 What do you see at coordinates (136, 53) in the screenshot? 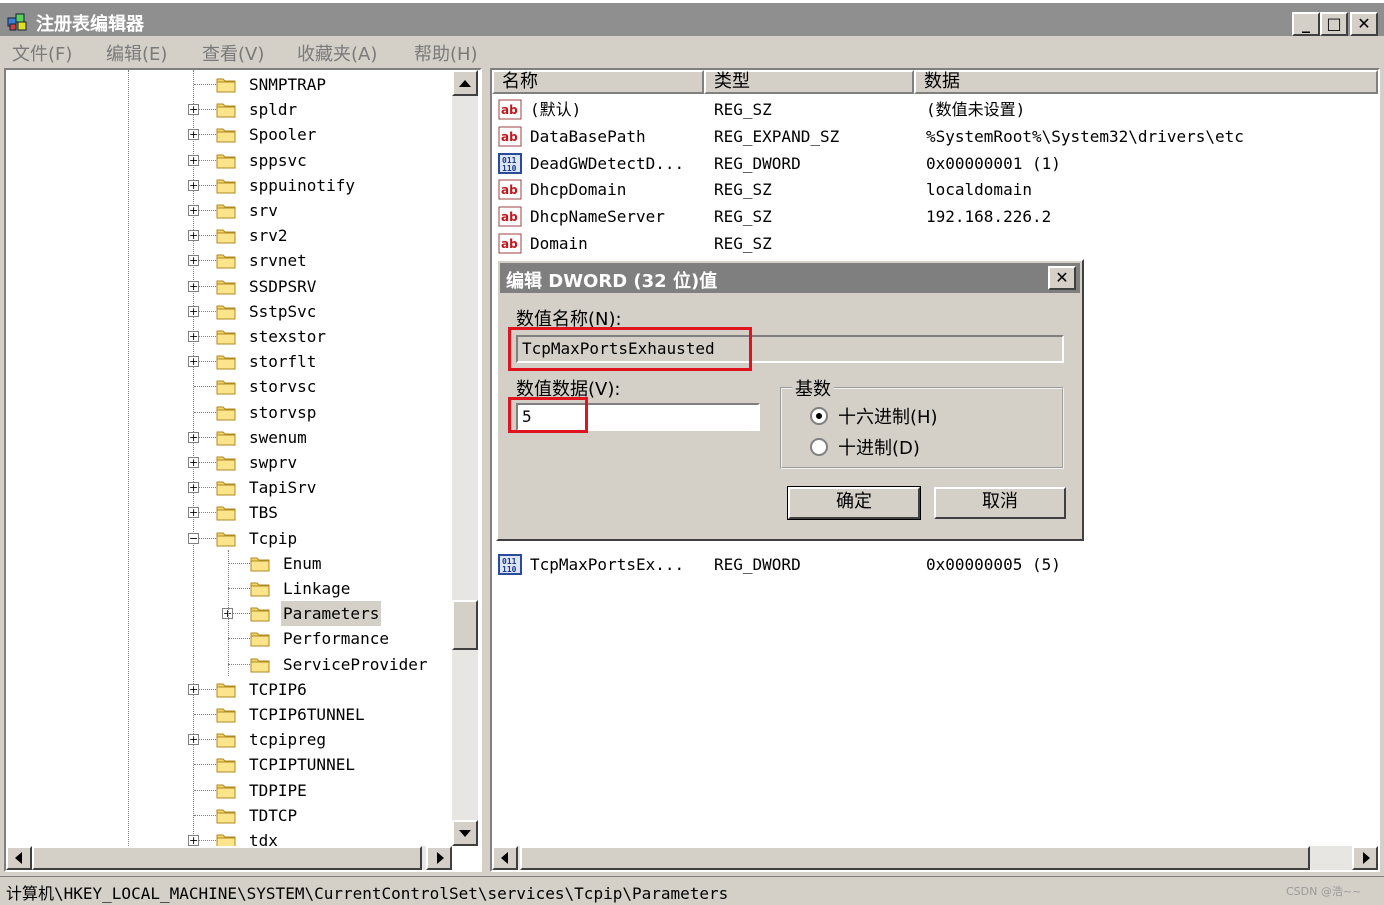
I see `menu-edit: 编辑(E)` at bounding box center [136, 53].